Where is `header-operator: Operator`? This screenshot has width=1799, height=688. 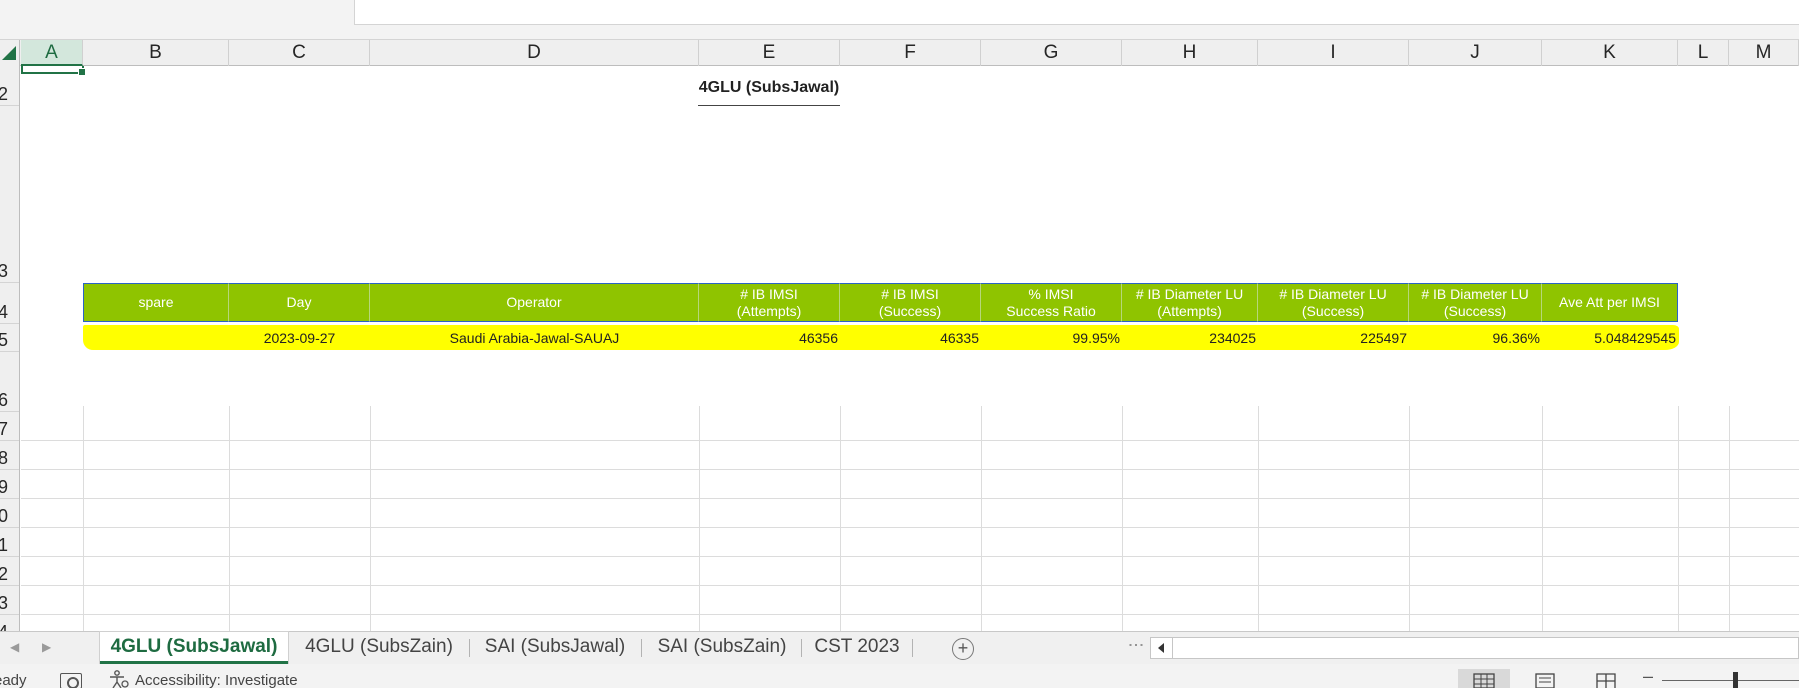 header-operator: Operator is located at coordinates (534, 302).